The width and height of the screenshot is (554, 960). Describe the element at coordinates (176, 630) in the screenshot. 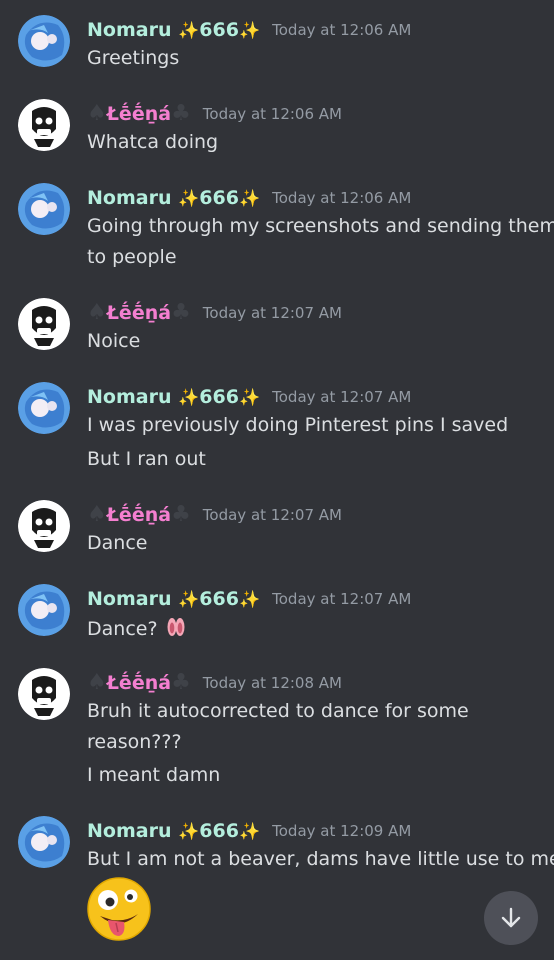

I see `ballet-shoes-emoji` at that location.